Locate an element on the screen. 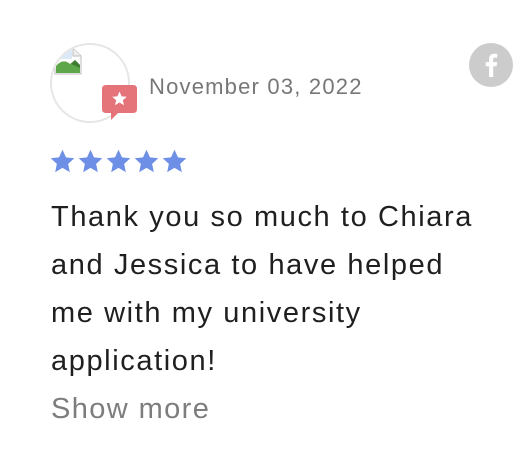 This screenshot has height=469, width=531. facebook-icon is located at coordinates (491, 65).